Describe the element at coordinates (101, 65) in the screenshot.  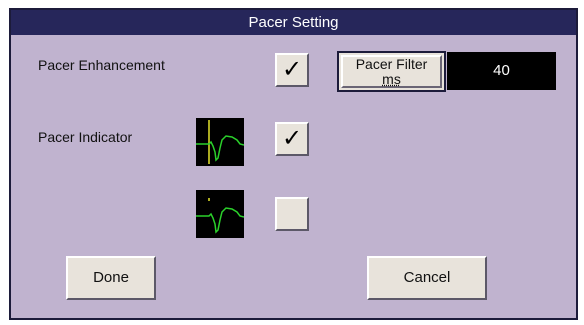
I see `pacer-enhancement-label: Pacer Enhancement` at that location.